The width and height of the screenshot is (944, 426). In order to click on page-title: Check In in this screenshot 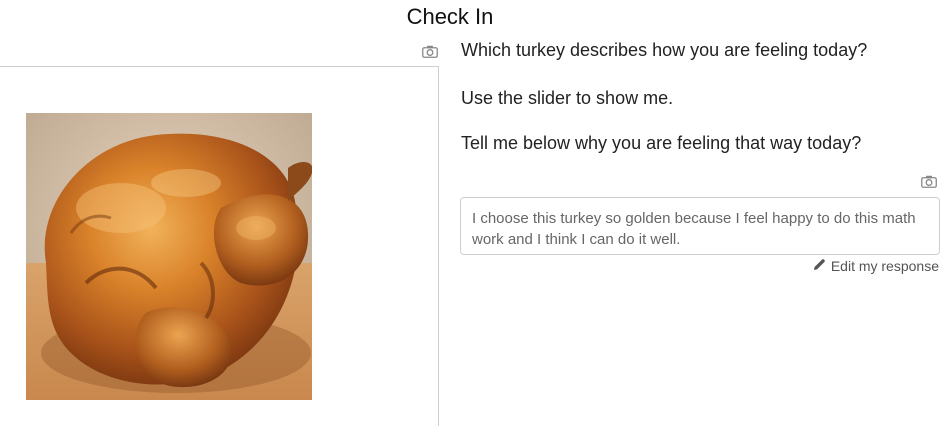, I will do `click(450, 16)`.